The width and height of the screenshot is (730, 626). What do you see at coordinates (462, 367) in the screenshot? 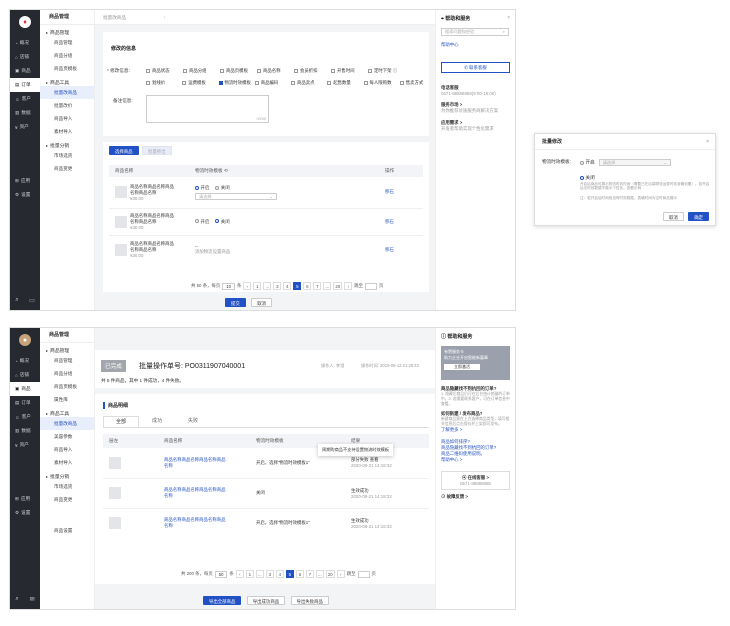
I see `banner-activate-button: 立即激活` at bounding box center [462, 367].